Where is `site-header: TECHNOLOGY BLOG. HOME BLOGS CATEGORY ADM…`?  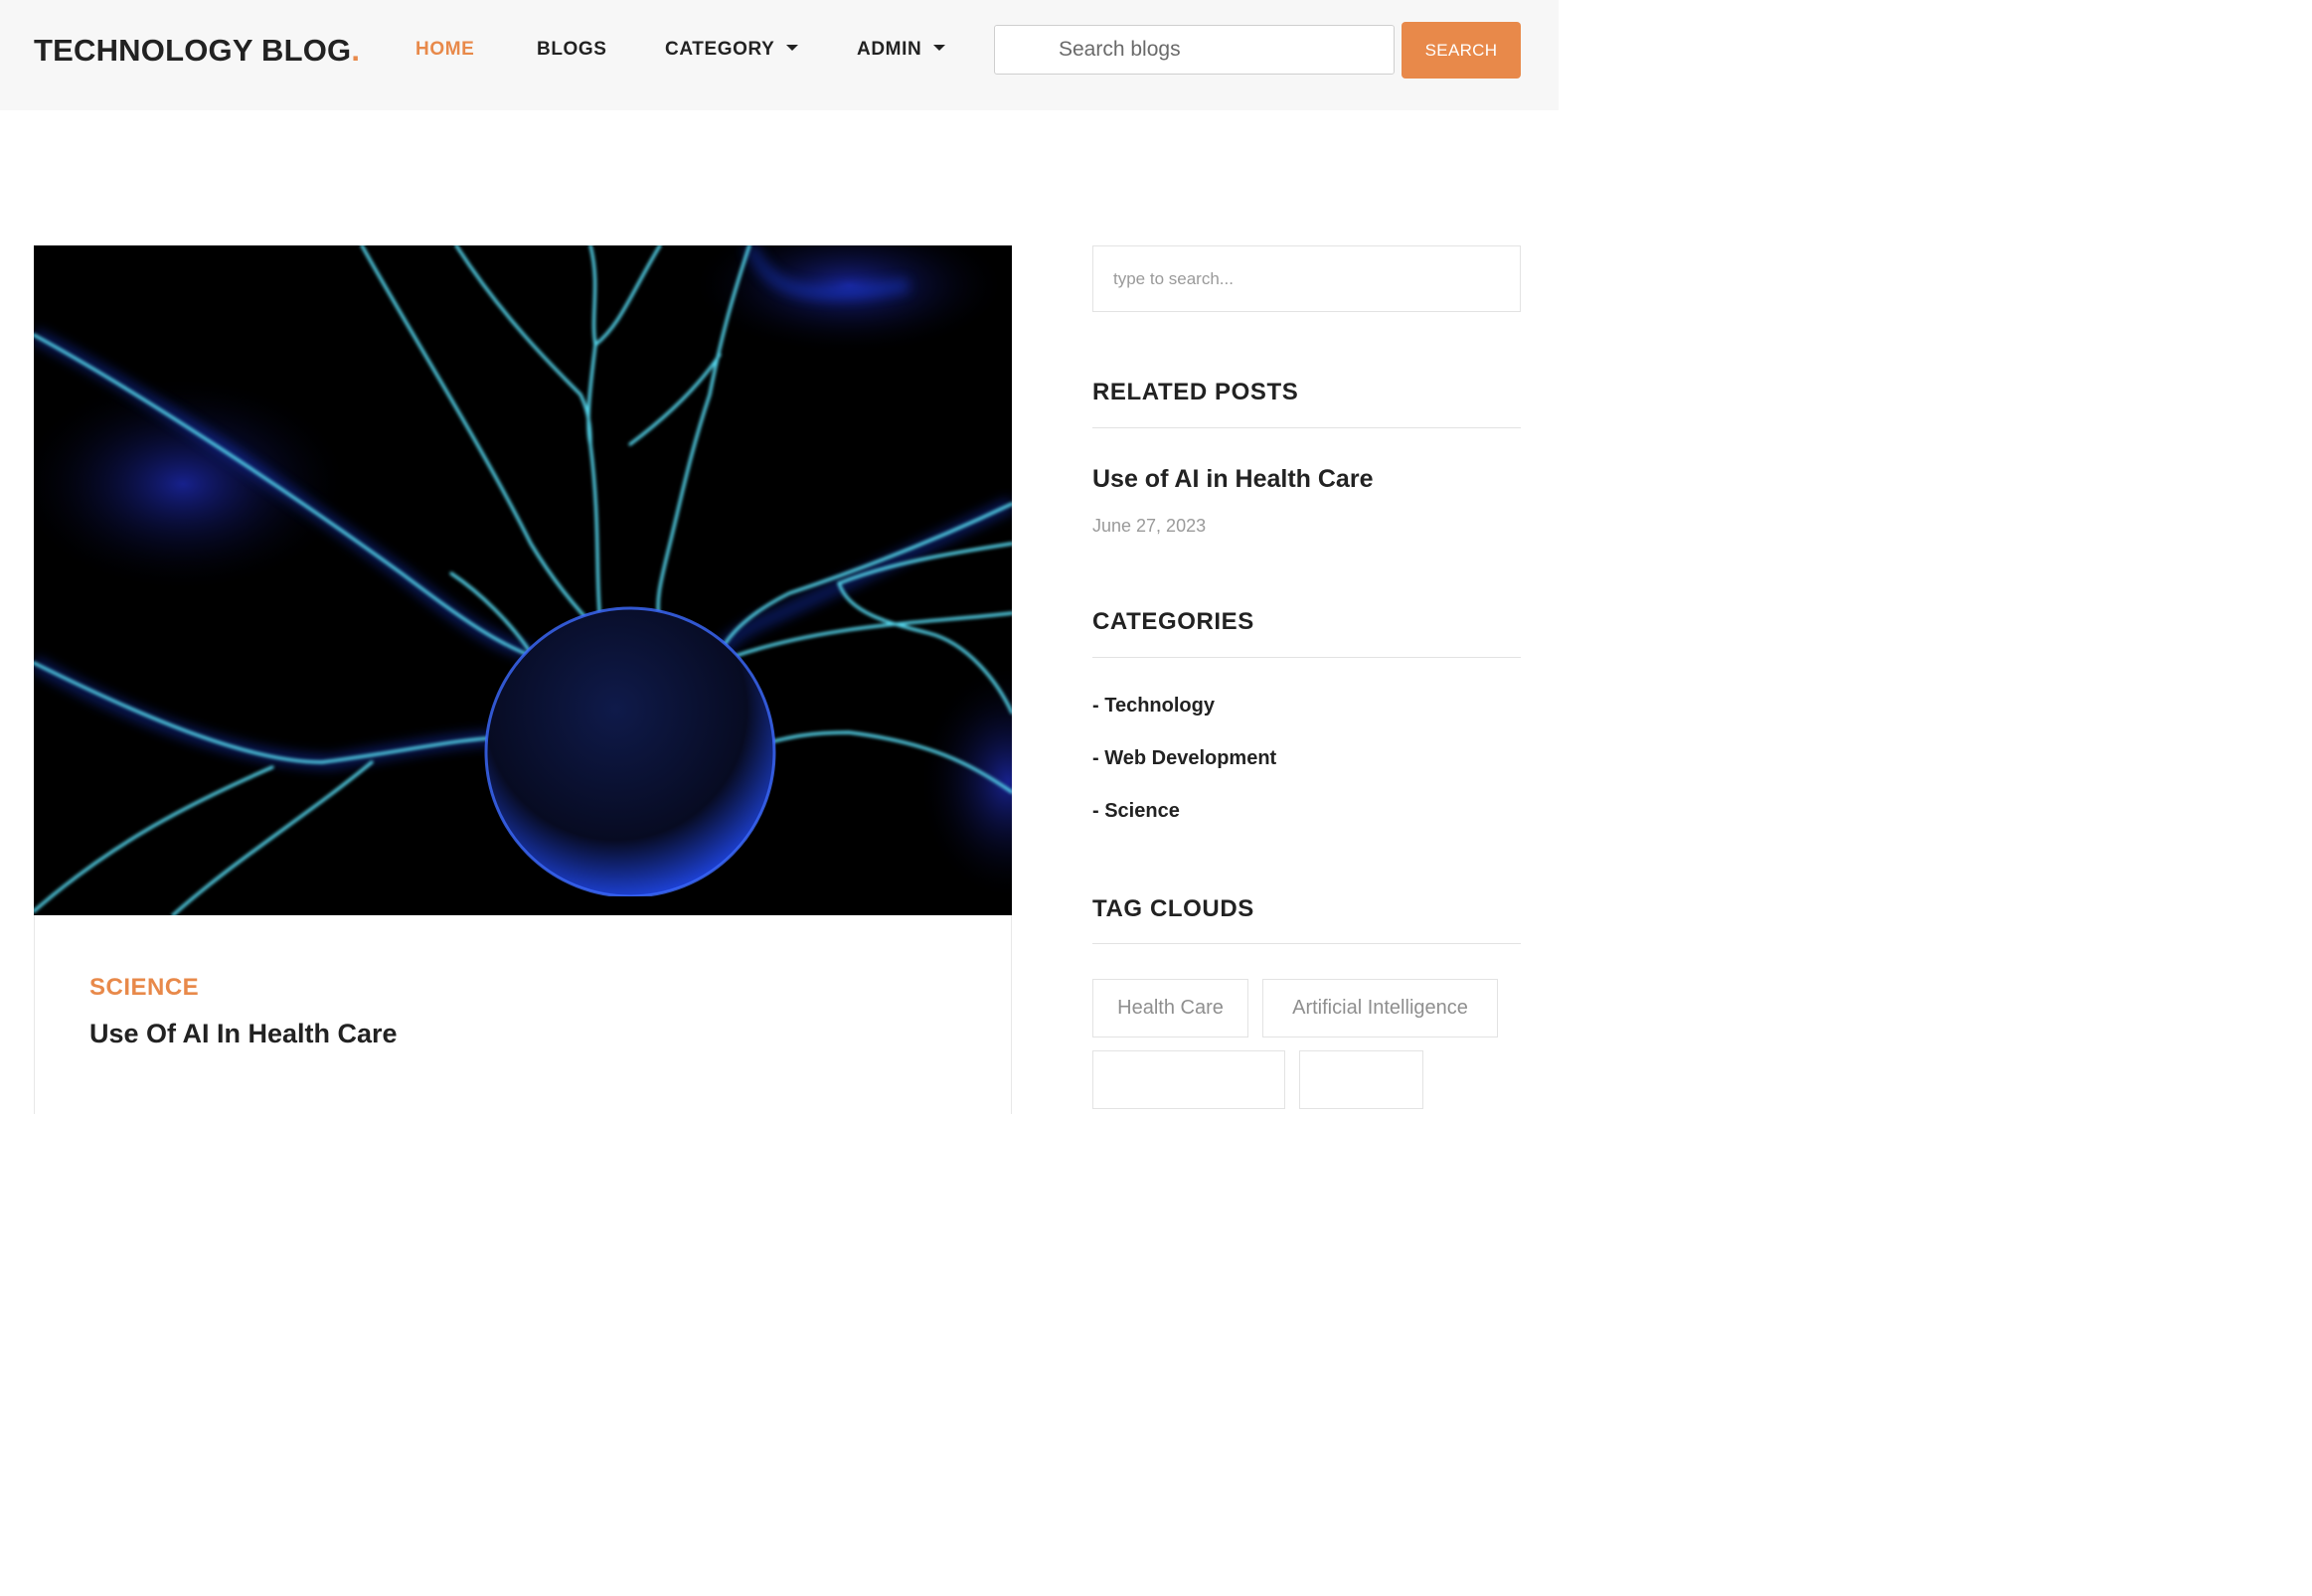
site-header: TECHNOLOGY BLOG. HOME BLOGS CATEGORY ADM… is located at coordinates (779, 55).